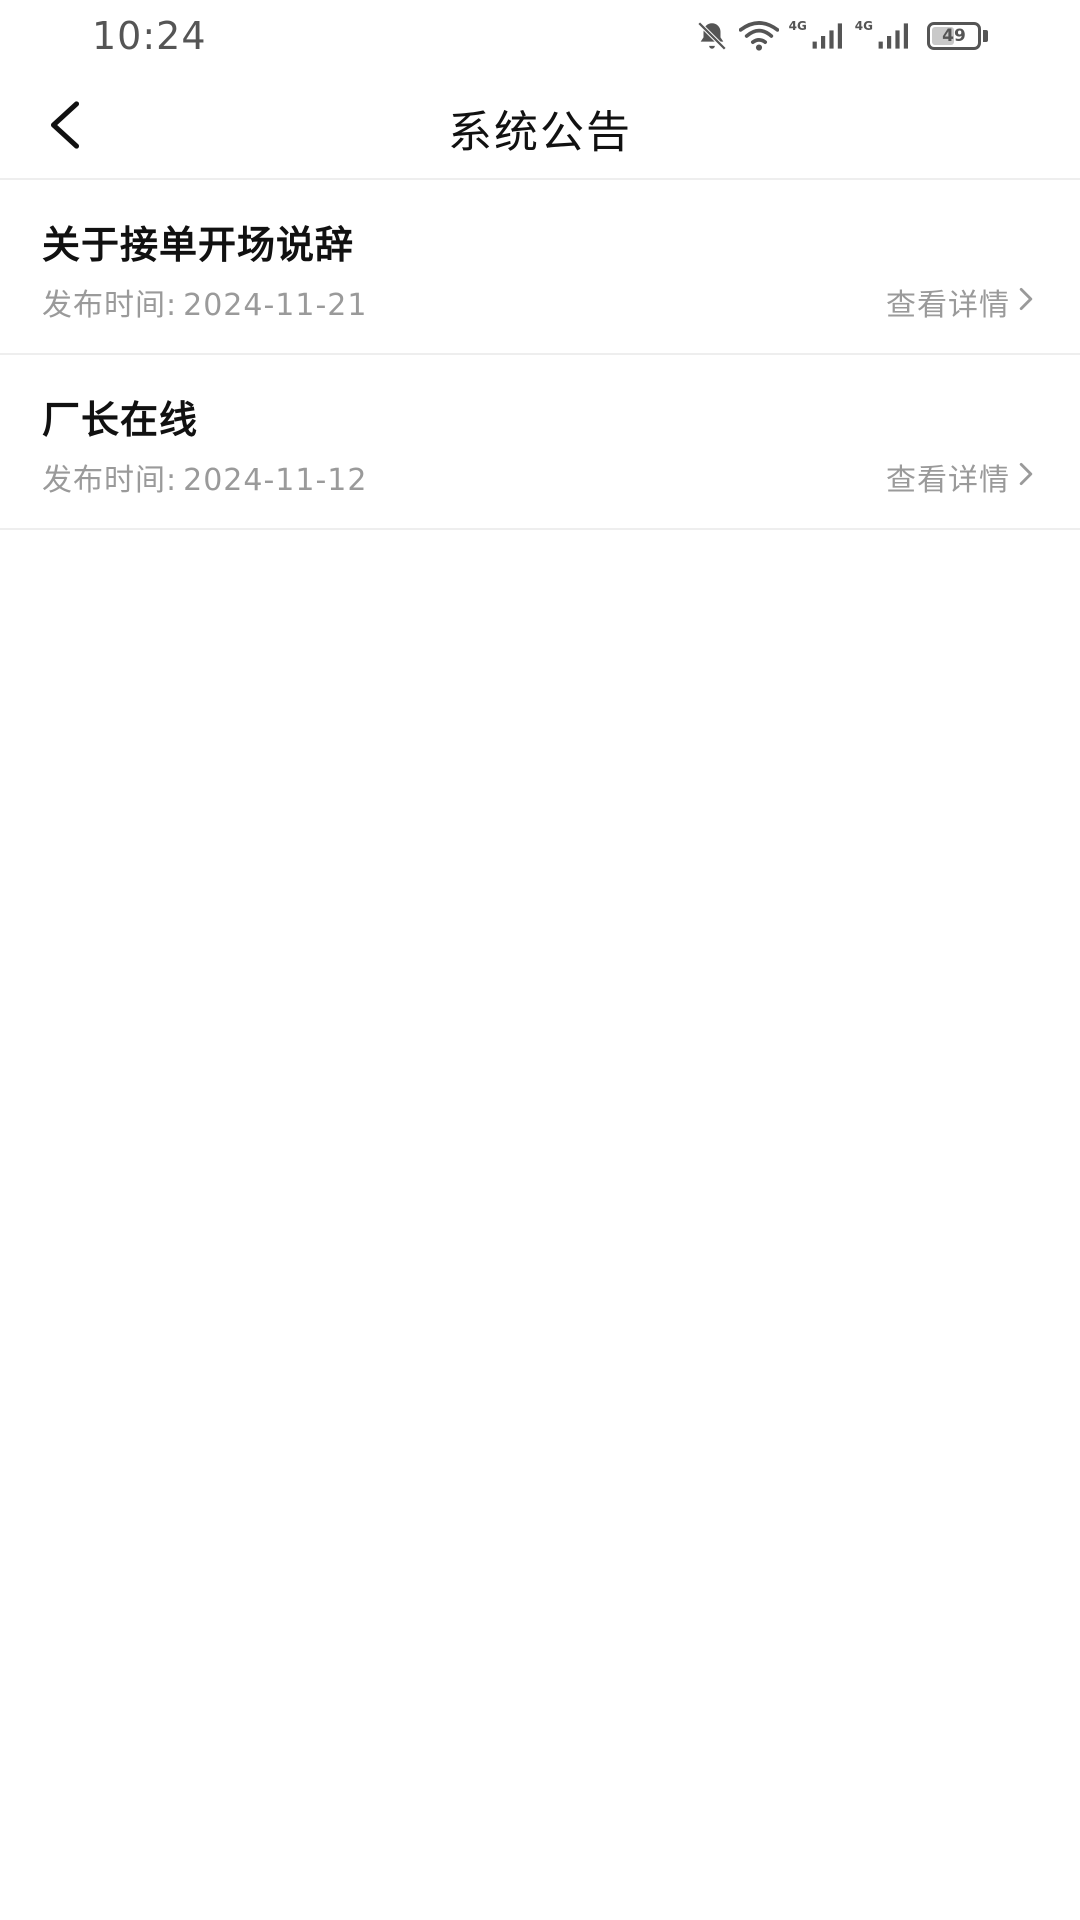  I want to click on status-bar: 10:24 4G 4G 49, so click(540, 35).